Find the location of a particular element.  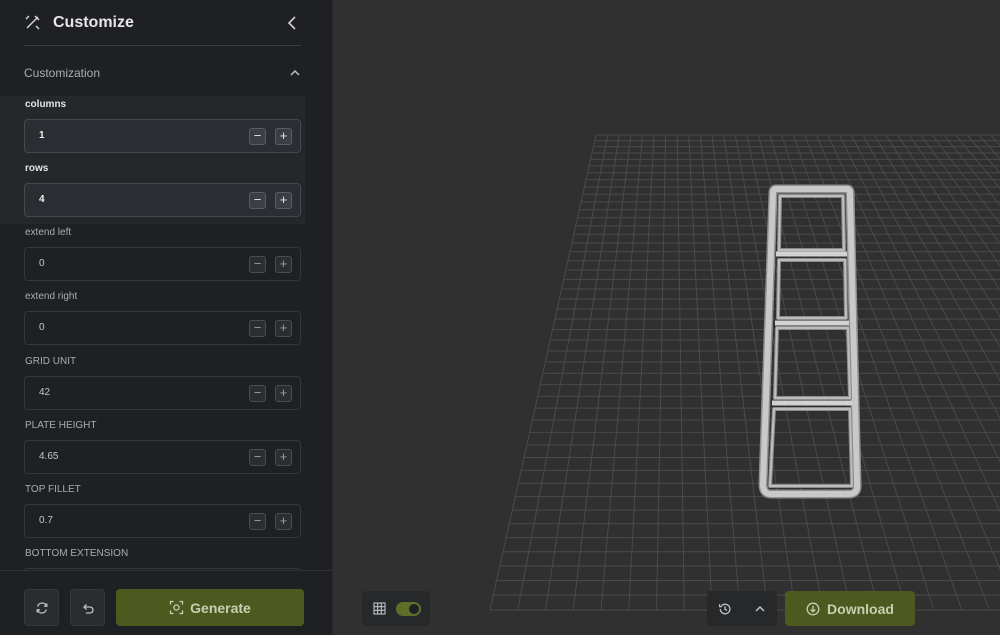

download-icon is located at coordinates (813, 608).